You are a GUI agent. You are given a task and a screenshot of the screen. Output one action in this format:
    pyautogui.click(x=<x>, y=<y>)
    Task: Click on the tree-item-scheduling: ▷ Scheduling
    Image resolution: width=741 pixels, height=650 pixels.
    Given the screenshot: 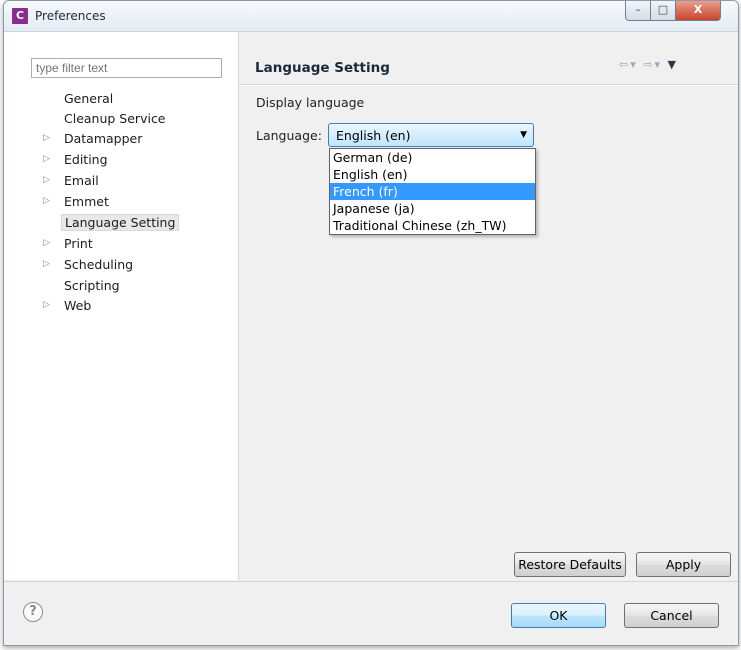 What is the action you would take?
    pyautogui.click(x=121, y=265)
    